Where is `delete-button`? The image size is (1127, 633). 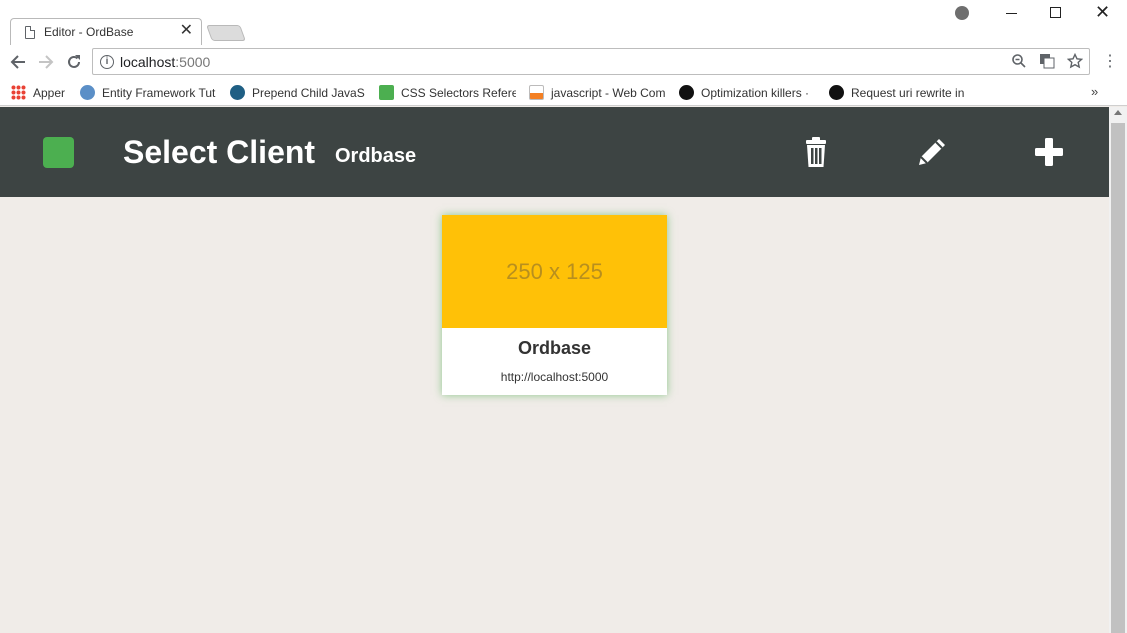
delete-button is located at coordinates (816, 152).